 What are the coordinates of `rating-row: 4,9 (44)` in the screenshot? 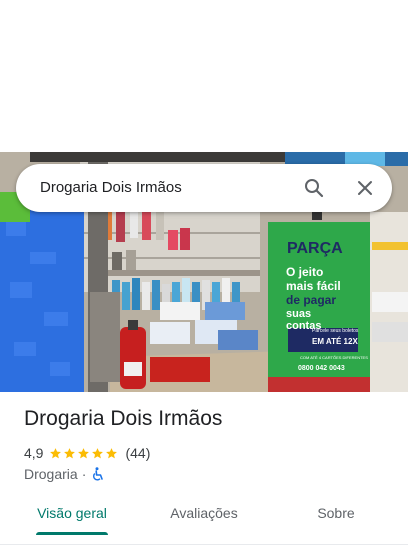 It's located at (87, 453).